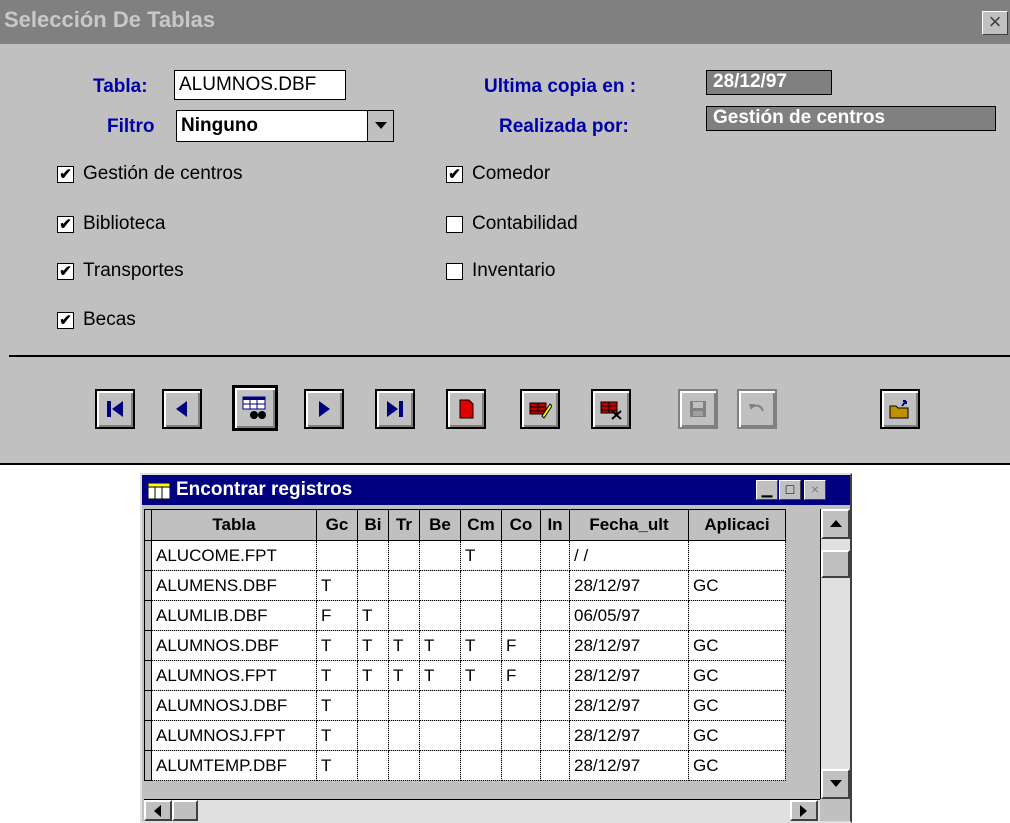 Image resolution: width=1010 pixels, height=823 pixels. What do you see at coordinates (285, 126) in the screenshot?
I see `filtro-select: Ninguno` at bounding box center [285, 126].